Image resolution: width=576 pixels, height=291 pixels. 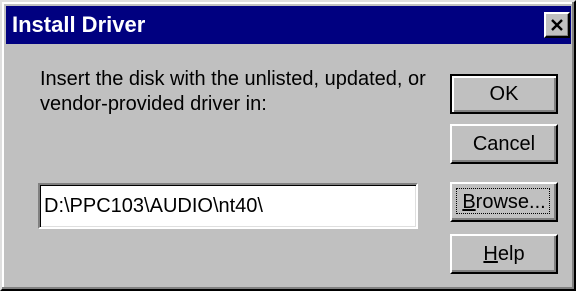 What do you see at coordinates (79, 24) in the screenshot?
I see `window-title: Install Driver` at bounding box center [79, 24].